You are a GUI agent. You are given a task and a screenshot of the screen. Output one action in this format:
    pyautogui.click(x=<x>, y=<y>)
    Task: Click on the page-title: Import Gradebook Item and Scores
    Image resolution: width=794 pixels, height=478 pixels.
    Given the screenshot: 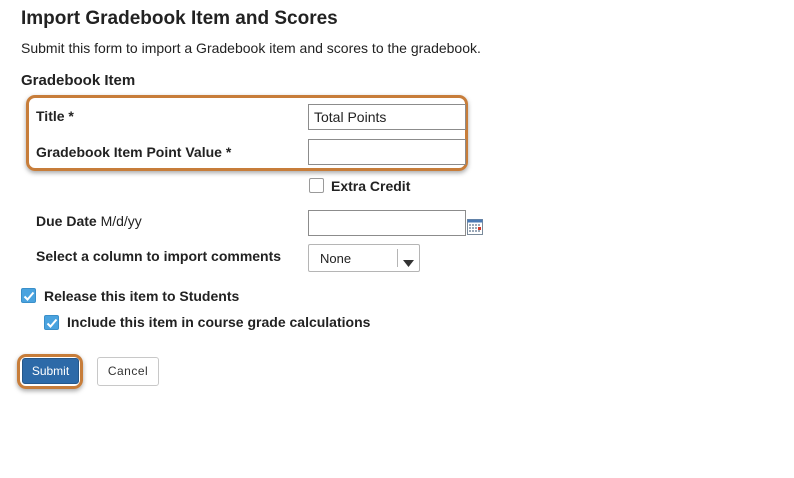 What is the action you would take?
    pyautogui.click(x=179, y=18)
    